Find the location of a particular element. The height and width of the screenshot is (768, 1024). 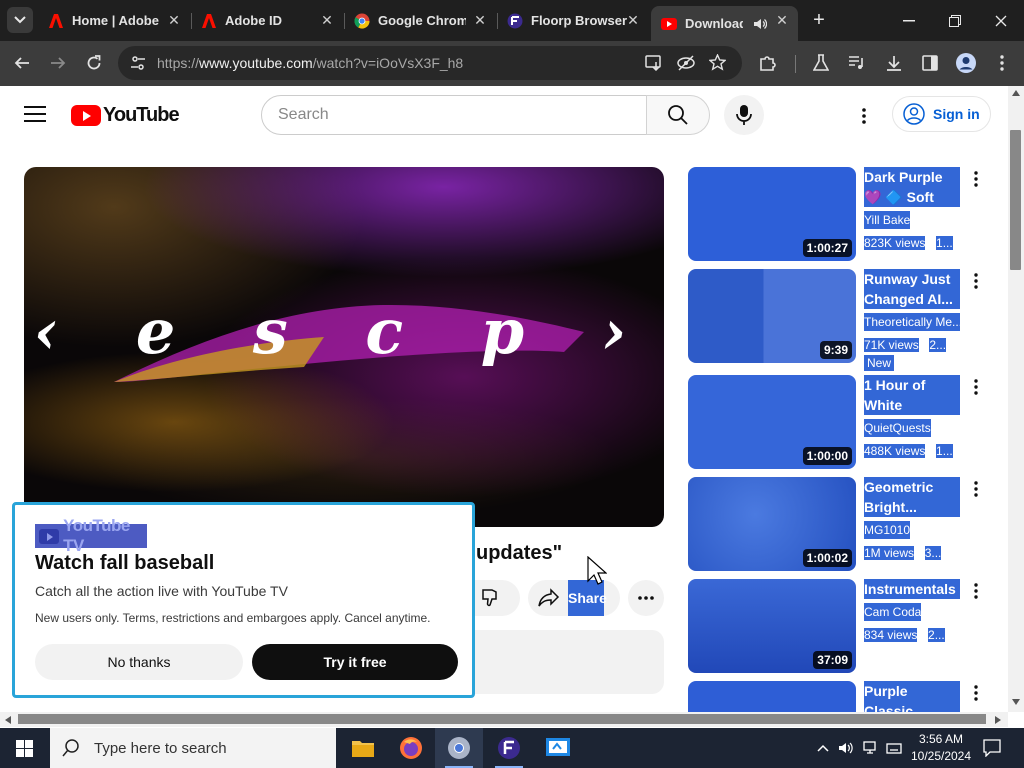

profile-button is located at coordinates (966, 63).